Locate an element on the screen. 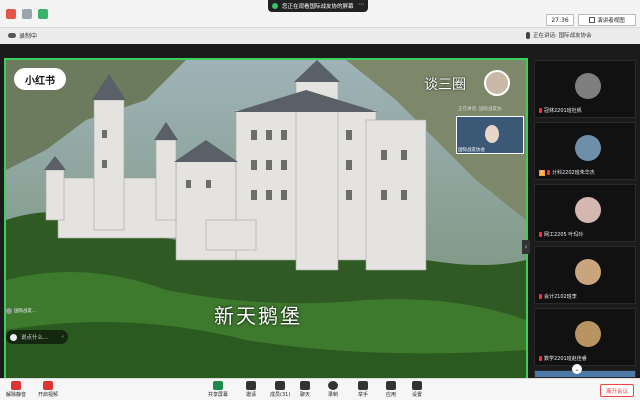 Image resolution: width=640 pixels, height=400 pixels. cloud-record-icon is located at coordinates (12, 35).